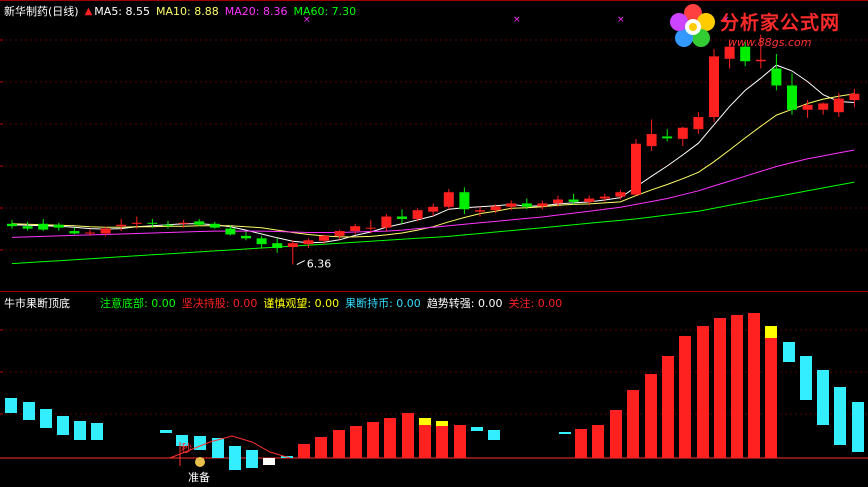 The image size is (868, 487). I want to click on logo-brand: 分析家公式网, so click(780, 23).